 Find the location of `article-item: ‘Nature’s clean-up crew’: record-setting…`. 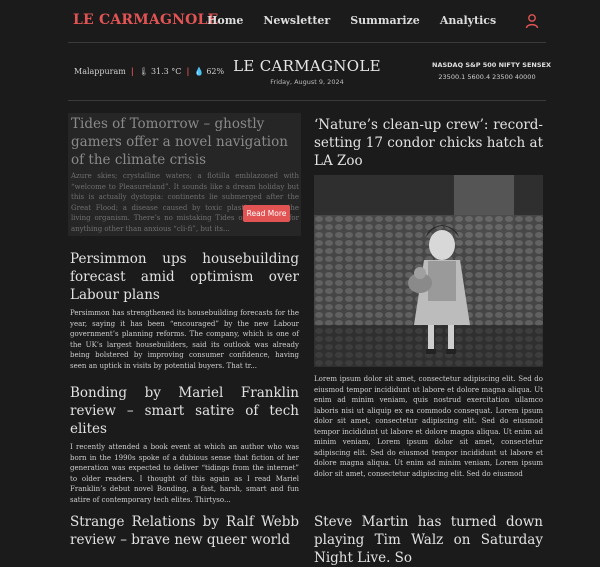

article-item: ‘Nature’s clean-up crew’: record-setting… is located at coordinates (428, 143).